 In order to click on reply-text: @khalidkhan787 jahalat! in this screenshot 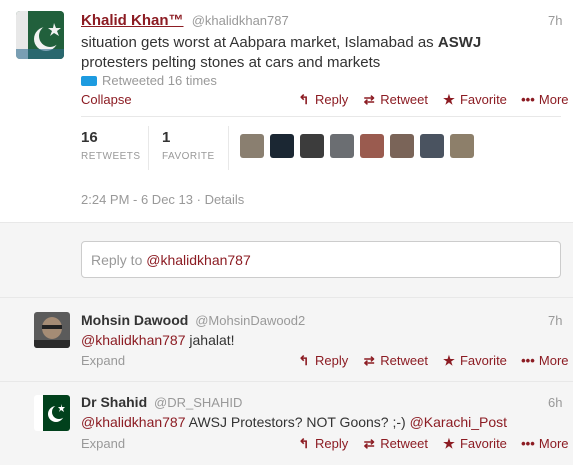, I will do `click(158, 340)`.